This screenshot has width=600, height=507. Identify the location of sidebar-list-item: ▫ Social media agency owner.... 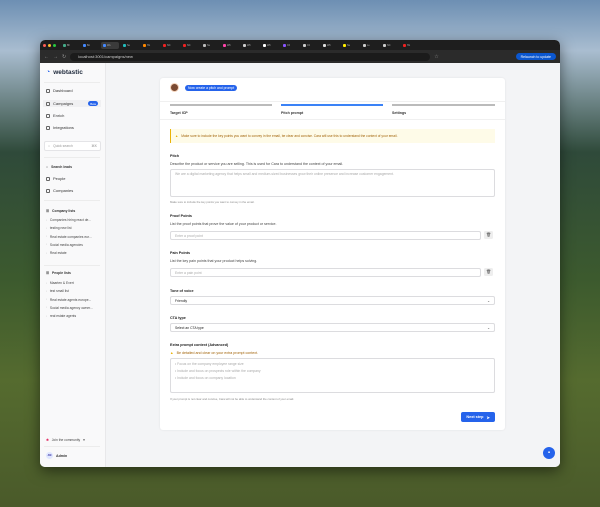
(69, 308).